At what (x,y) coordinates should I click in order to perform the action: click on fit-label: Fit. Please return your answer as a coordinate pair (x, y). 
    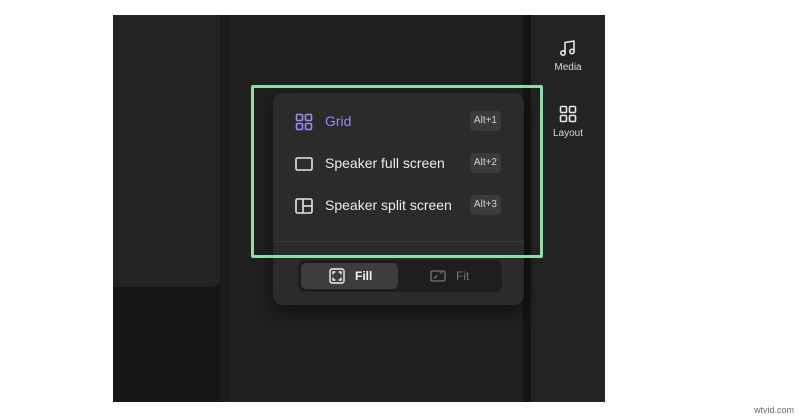
    Looking at the image, I should click on (463, 276).